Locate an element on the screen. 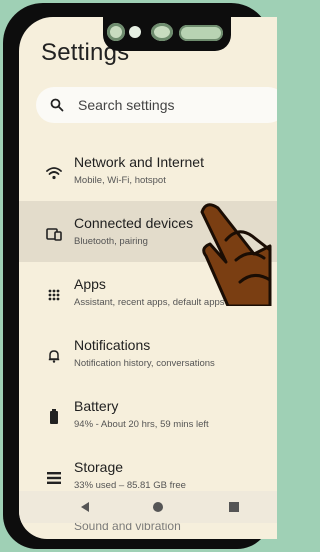  camera-notch is located at coordinates (167, 34).